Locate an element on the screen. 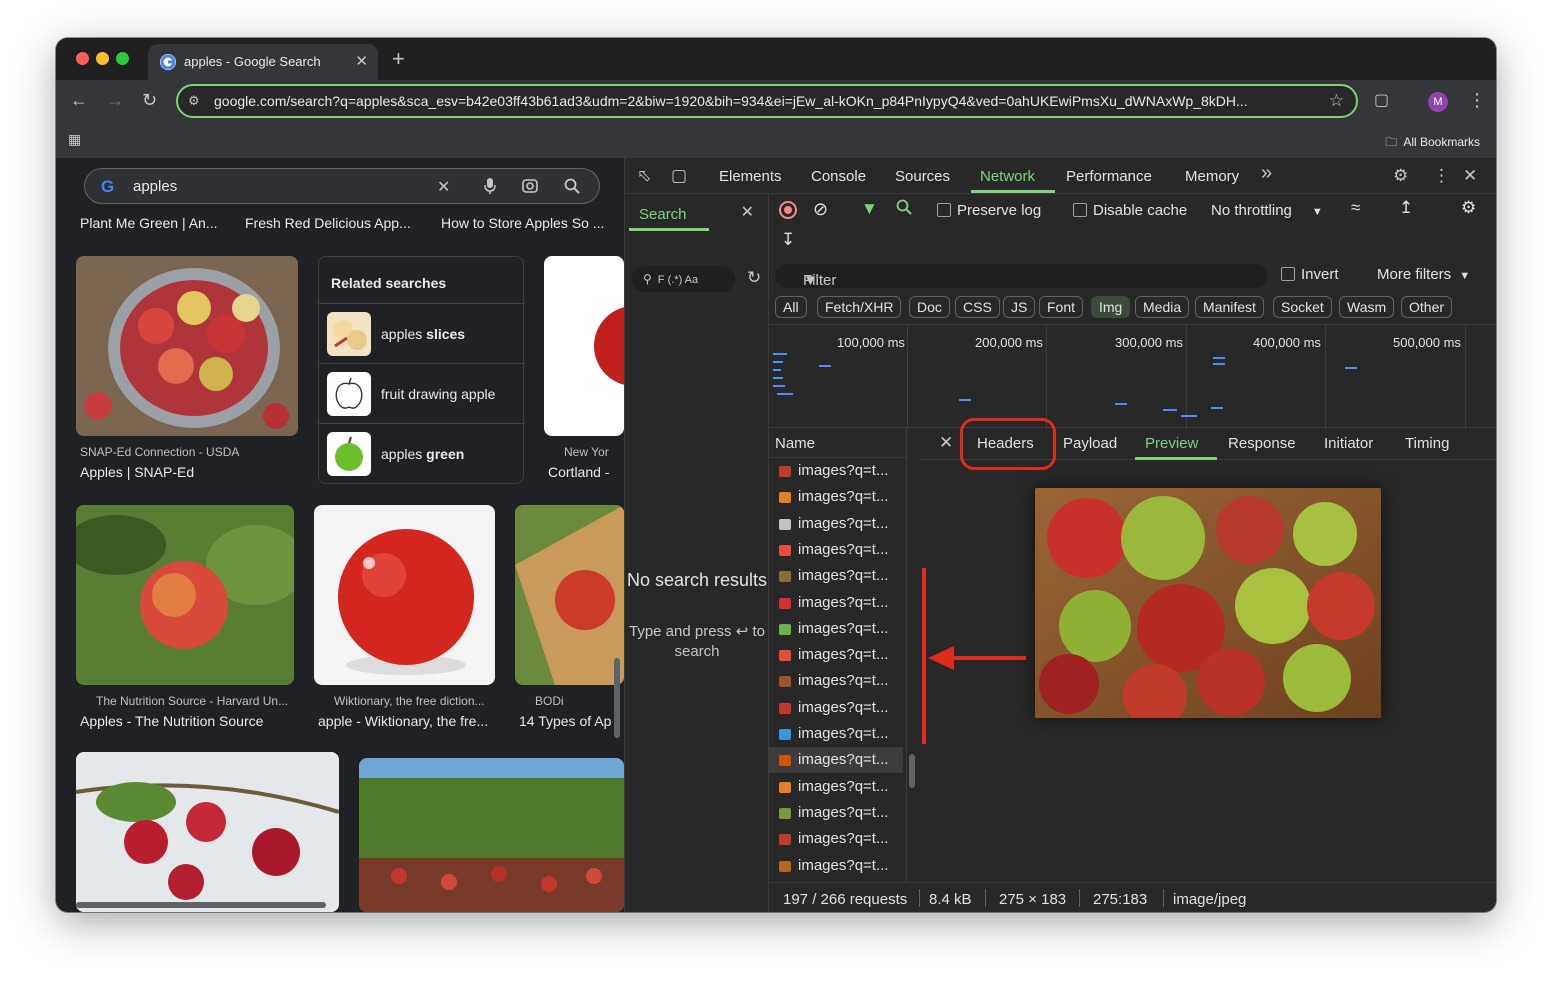 The image size is (1552, 987). type-filter-media: Media is located at coordinates (1162, 307).